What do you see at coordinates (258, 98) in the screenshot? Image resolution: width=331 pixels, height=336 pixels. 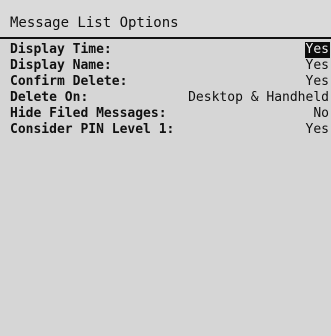 I see `option-value-delete-on: Desktop & Handheld` at bounding box center [258, 98].